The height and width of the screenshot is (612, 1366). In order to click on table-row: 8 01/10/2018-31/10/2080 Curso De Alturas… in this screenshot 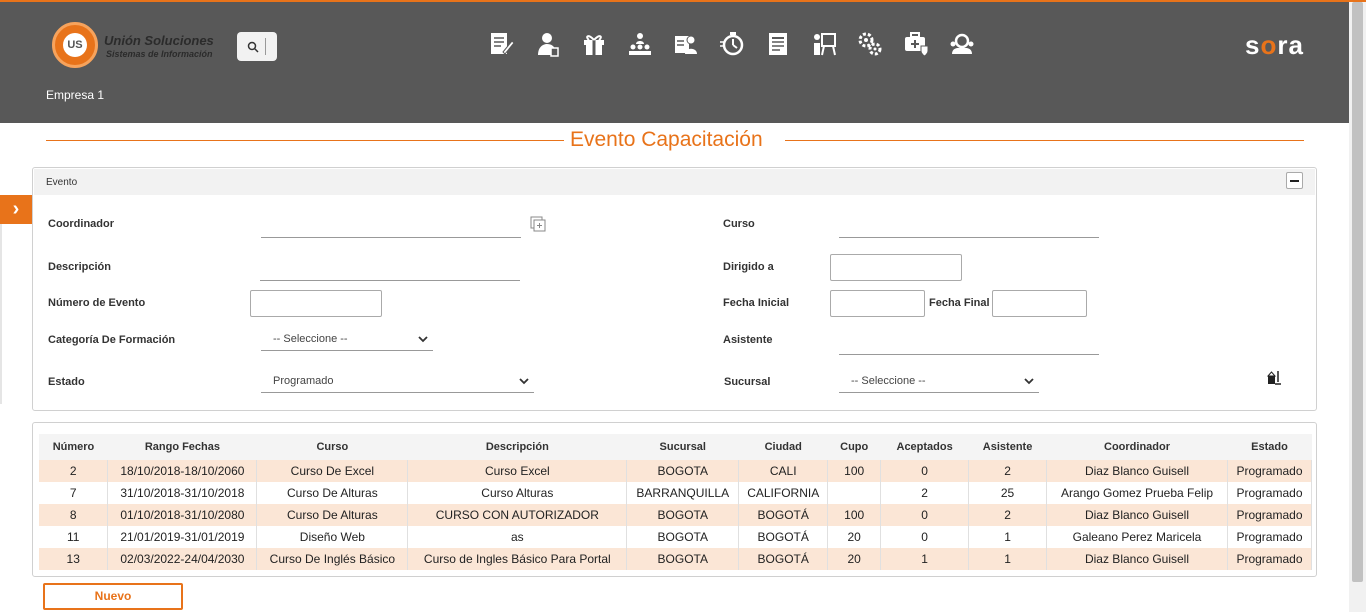, I will do `click(676, 515)`.